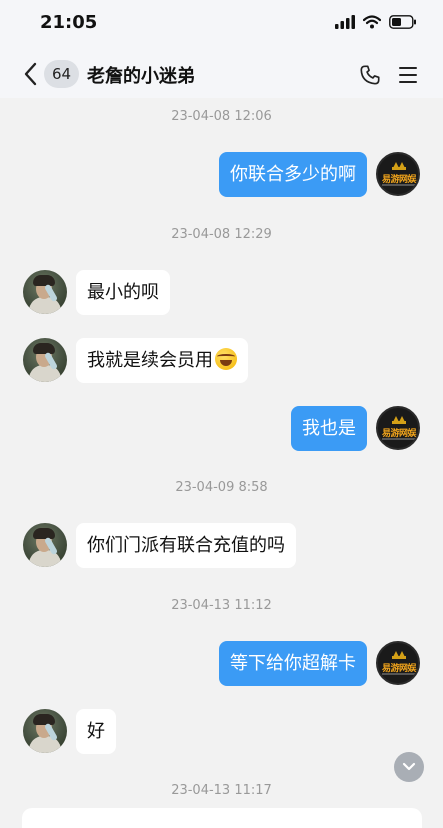 This screenshot has height=828, width=443. I want to click on back-icon, so click(30, 74).